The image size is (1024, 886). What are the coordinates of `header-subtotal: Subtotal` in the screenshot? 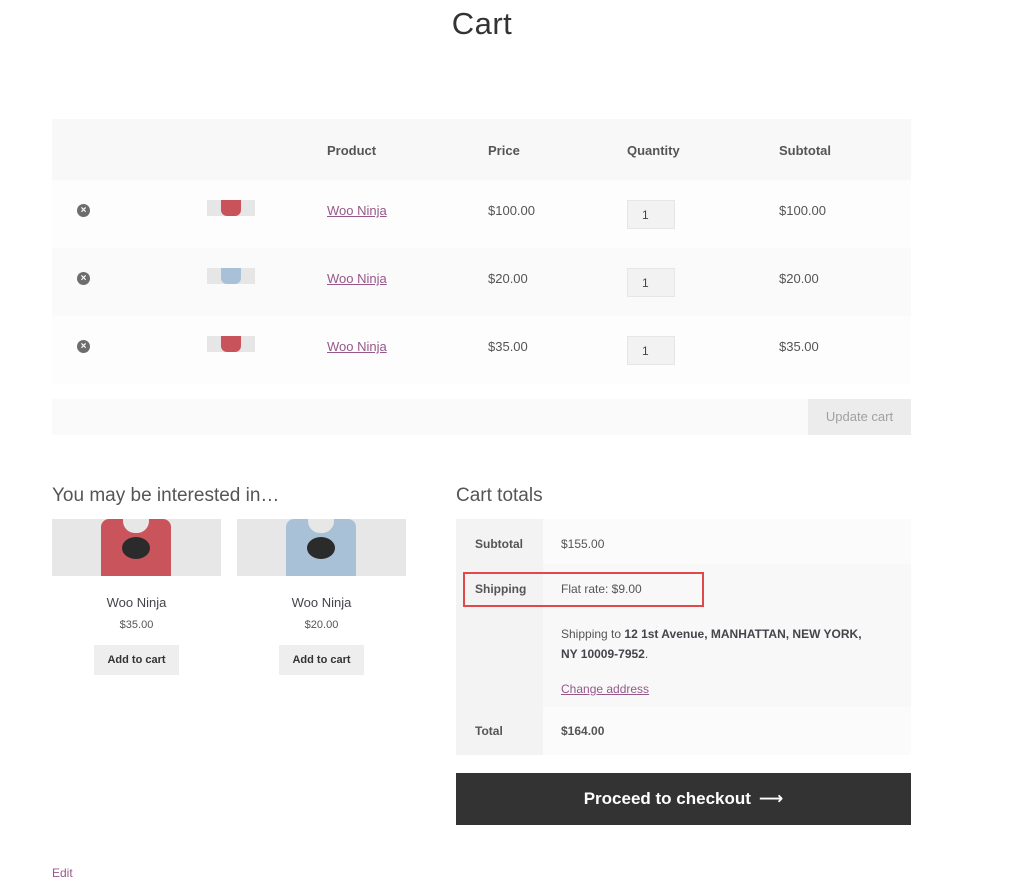 It's located at (805, 150).